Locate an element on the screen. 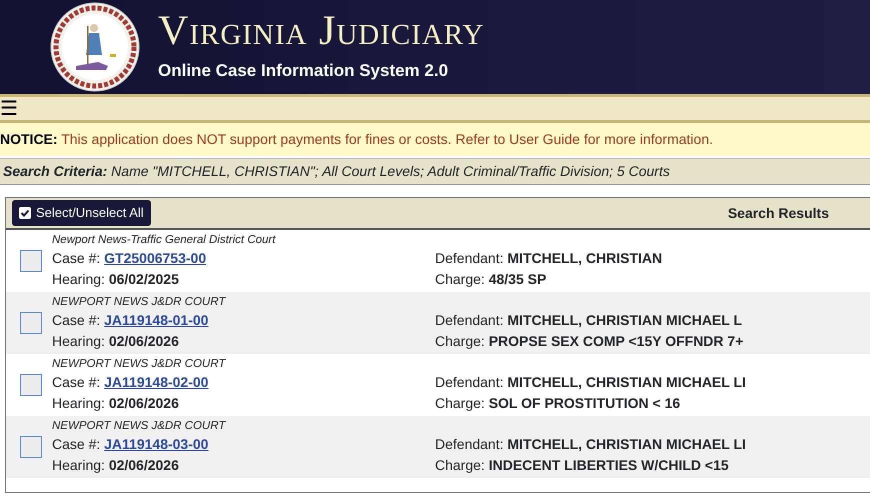 Image resolution: width=870 pixels, height=503 pixels. case-number-link: JA119148-02-00 is located at coordinates (156, 382).